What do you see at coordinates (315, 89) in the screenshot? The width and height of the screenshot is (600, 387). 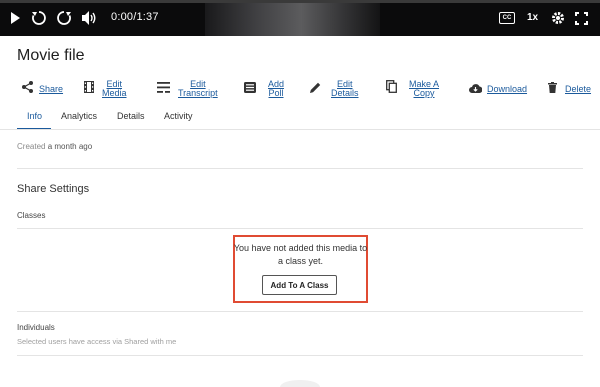 I see `pencil-icon` at bounding box center [315, 89].